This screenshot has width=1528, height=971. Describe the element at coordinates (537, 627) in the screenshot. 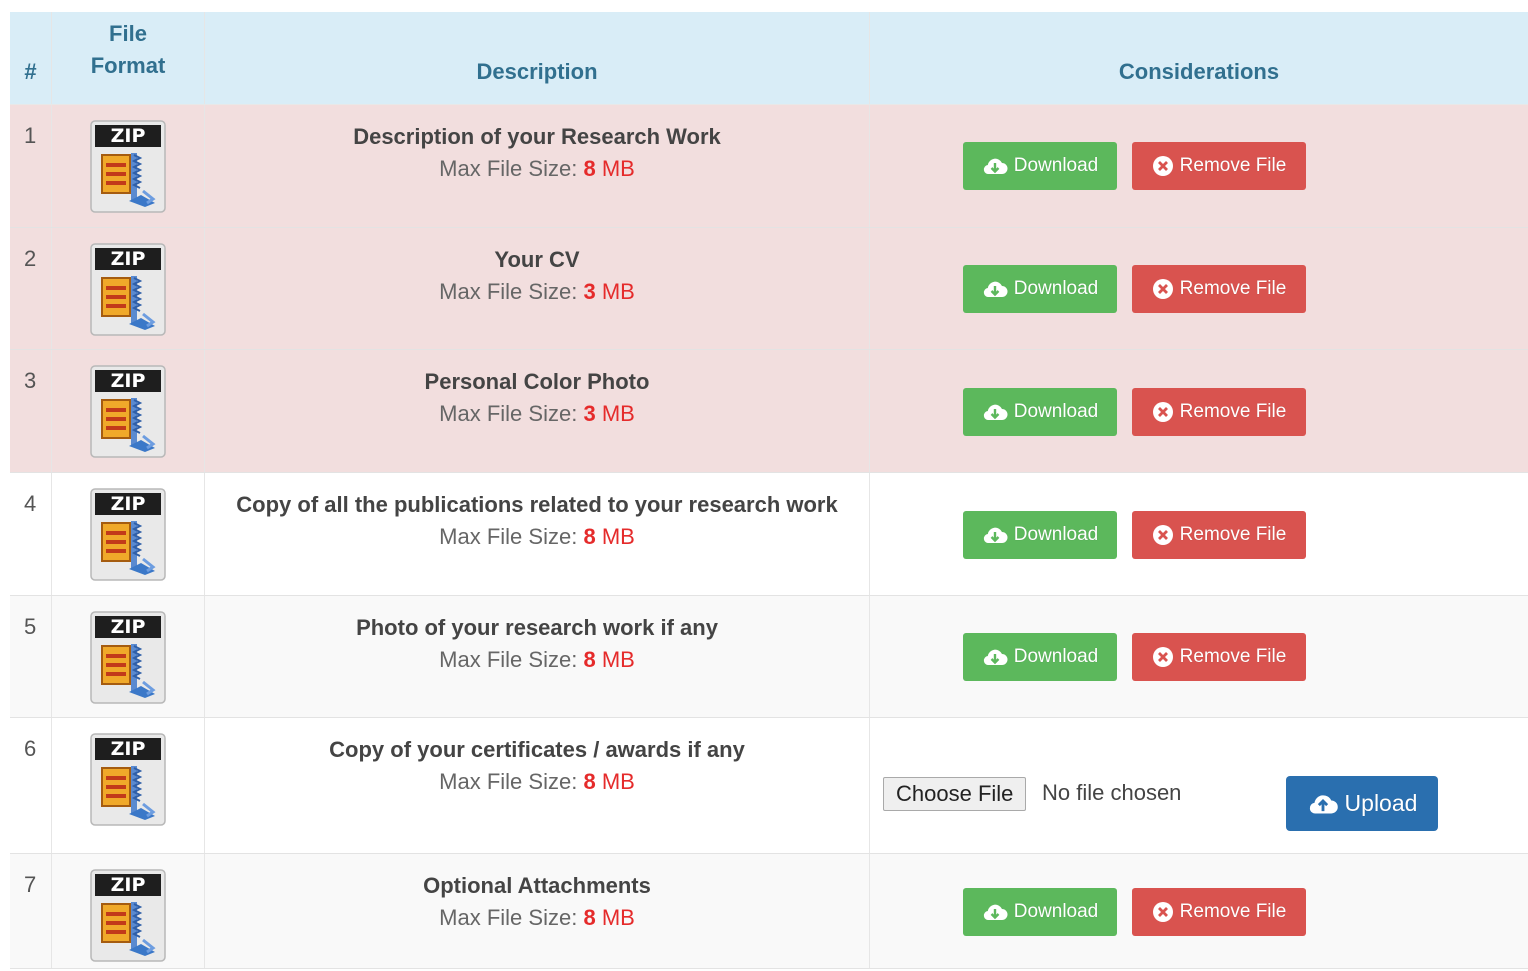

I see `document-title: Photo of your research work if any` at that location.